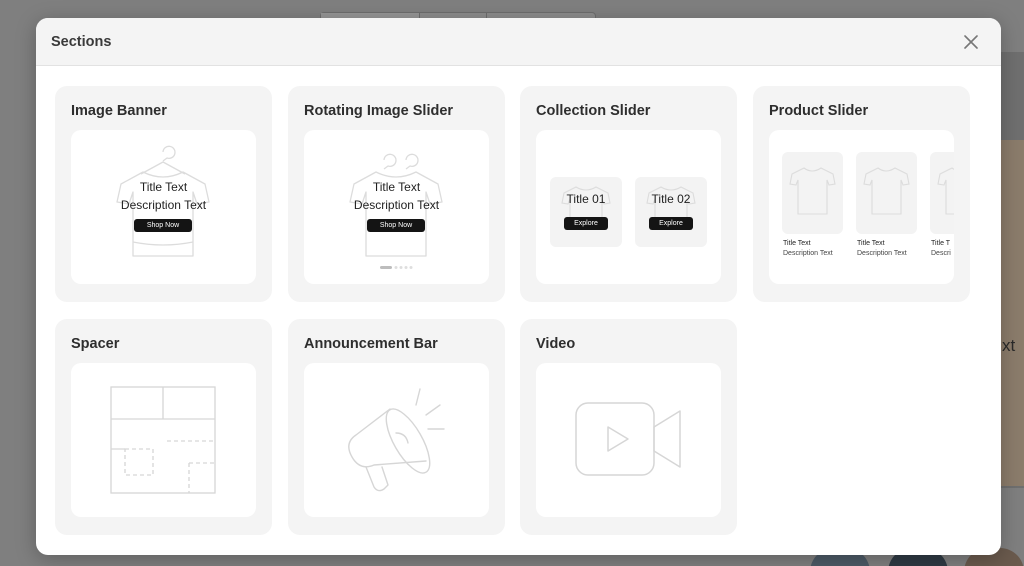 The image size is (1024, 566). What do you see at coordinates (518, 42) in the screenshot?
I see `modal-header: Sections` at bounding box center [518, 42].